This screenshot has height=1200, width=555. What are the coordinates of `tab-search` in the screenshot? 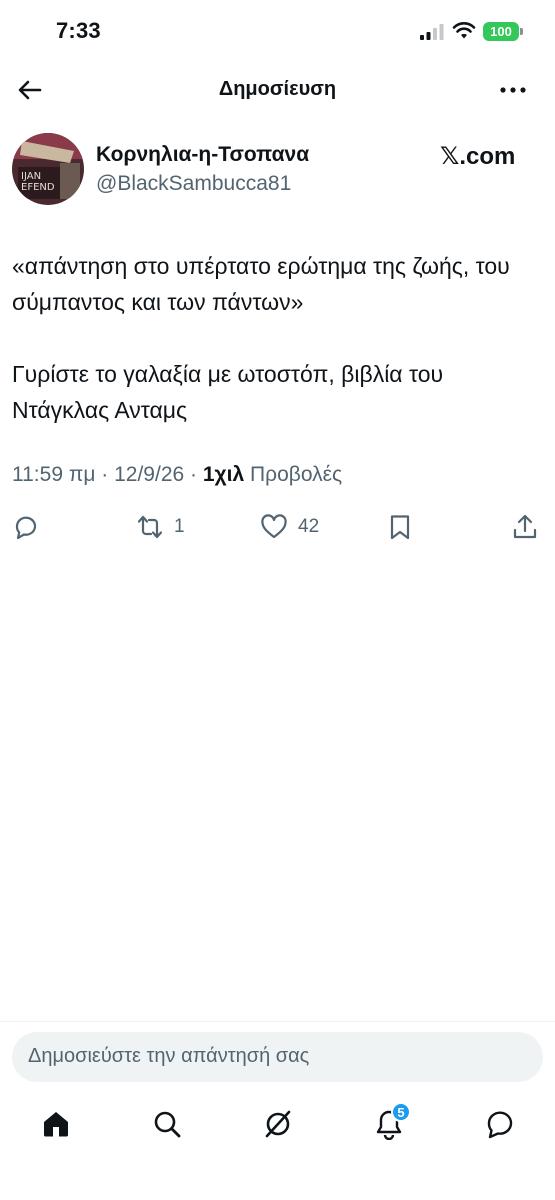 It's located at (167, 1124).